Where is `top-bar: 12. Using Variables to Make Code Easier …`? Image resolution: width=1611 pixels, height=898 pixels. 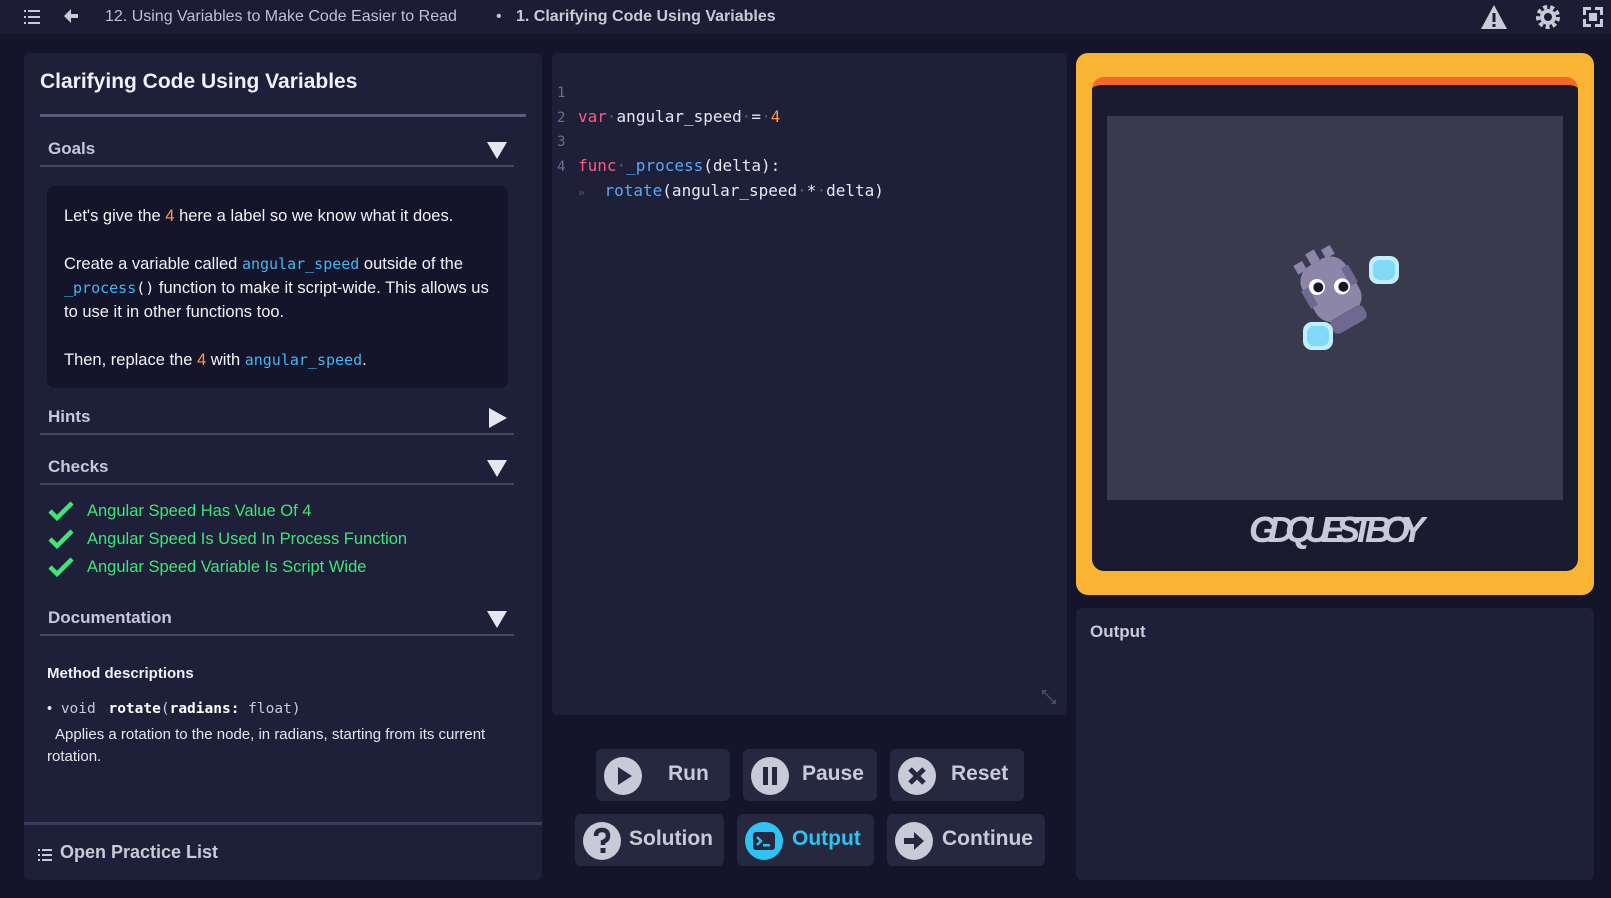 top-bar: 12. Using Variables to Make Code Easier … is located at coordinates (805, 17).